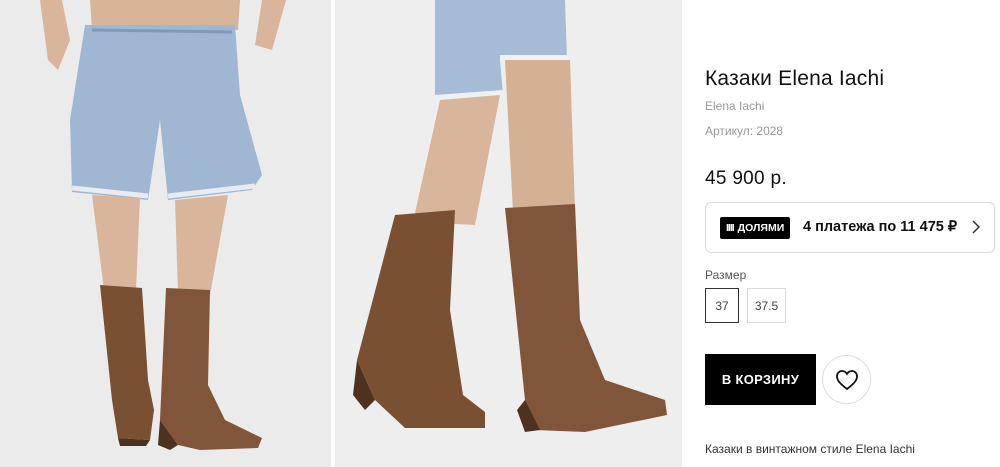 The height and width of the screenshot is (467, 1000). I want to click on heart-icon, so click(846, 379).